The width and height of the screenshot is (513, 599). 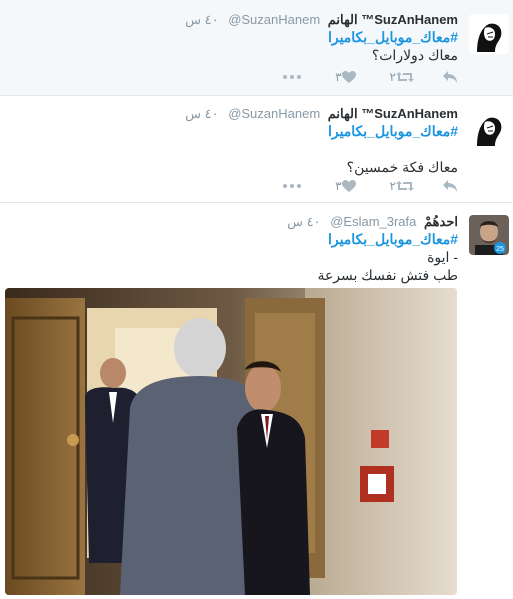 I want to click on tweet-author-name: احدهُمْ, so click(x=441, y=221).